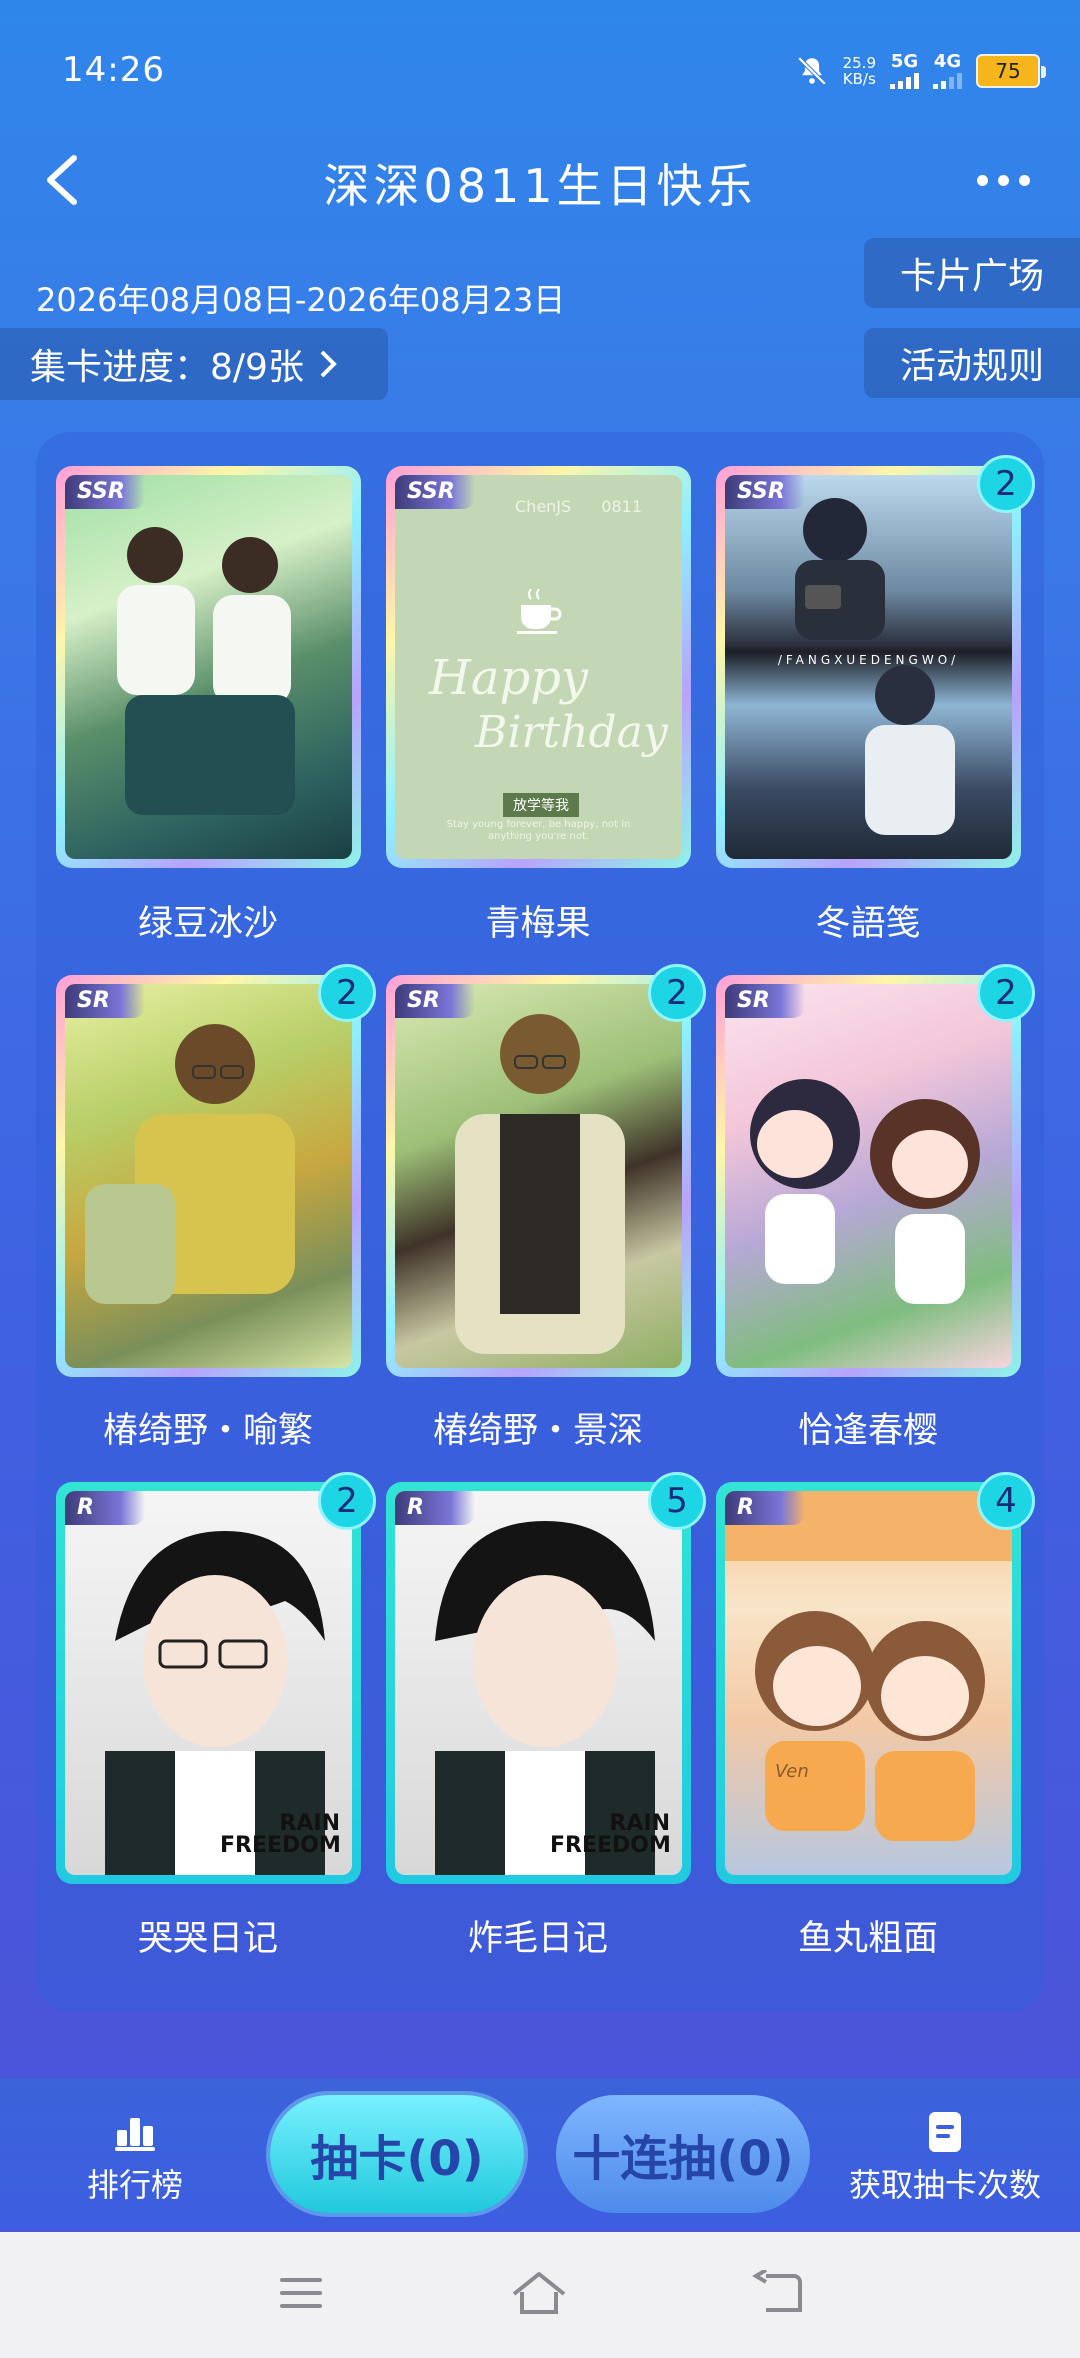 The image size is (1080, 2358). What do you see at coordinates (621, 506) in the screenshot?
I see `card-art-text: 0811` at bounding box center [621, 506].